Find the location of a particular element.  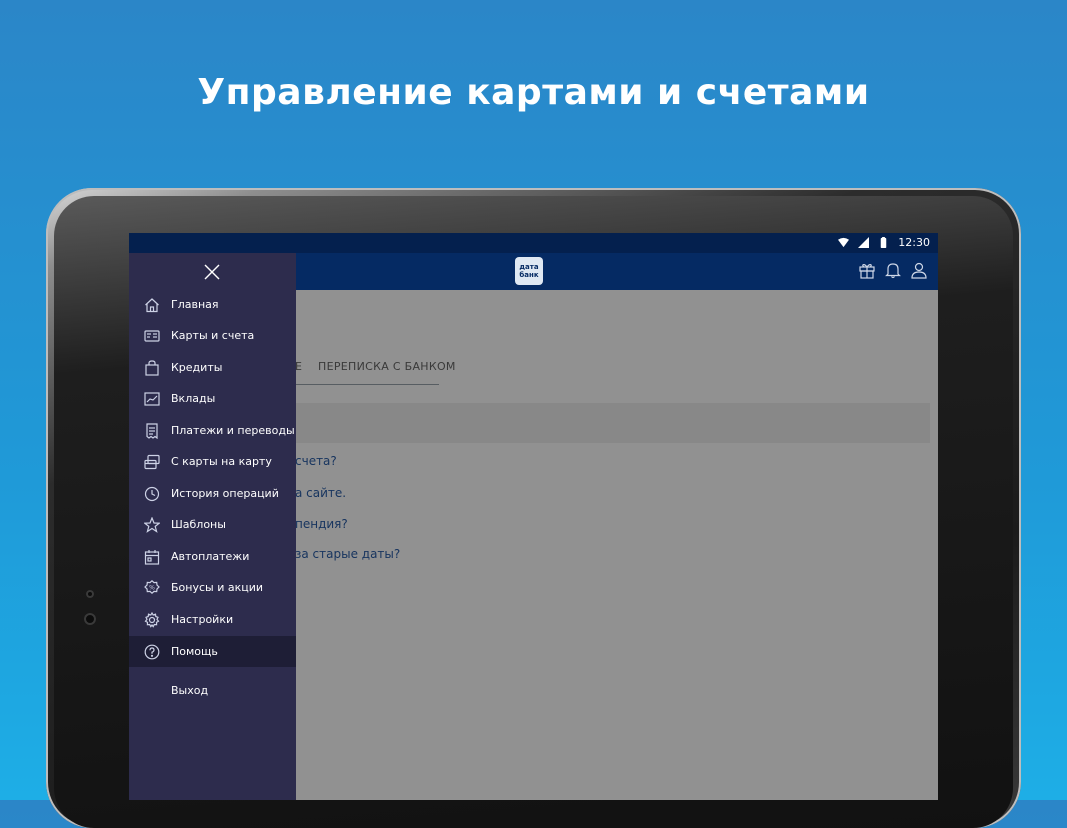

badge-icon: % is located at coordinates (152, 587).